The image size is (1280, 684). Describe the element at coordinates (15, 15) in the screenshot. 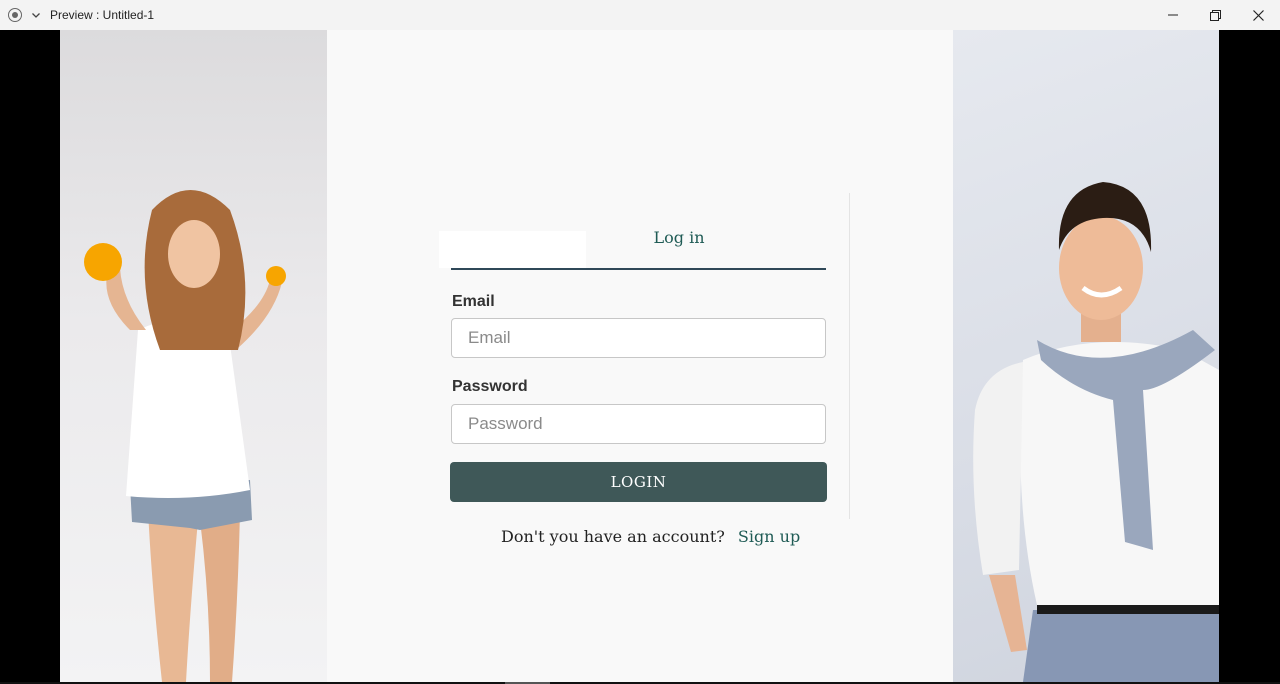

I see `app-record-icon` at that location.